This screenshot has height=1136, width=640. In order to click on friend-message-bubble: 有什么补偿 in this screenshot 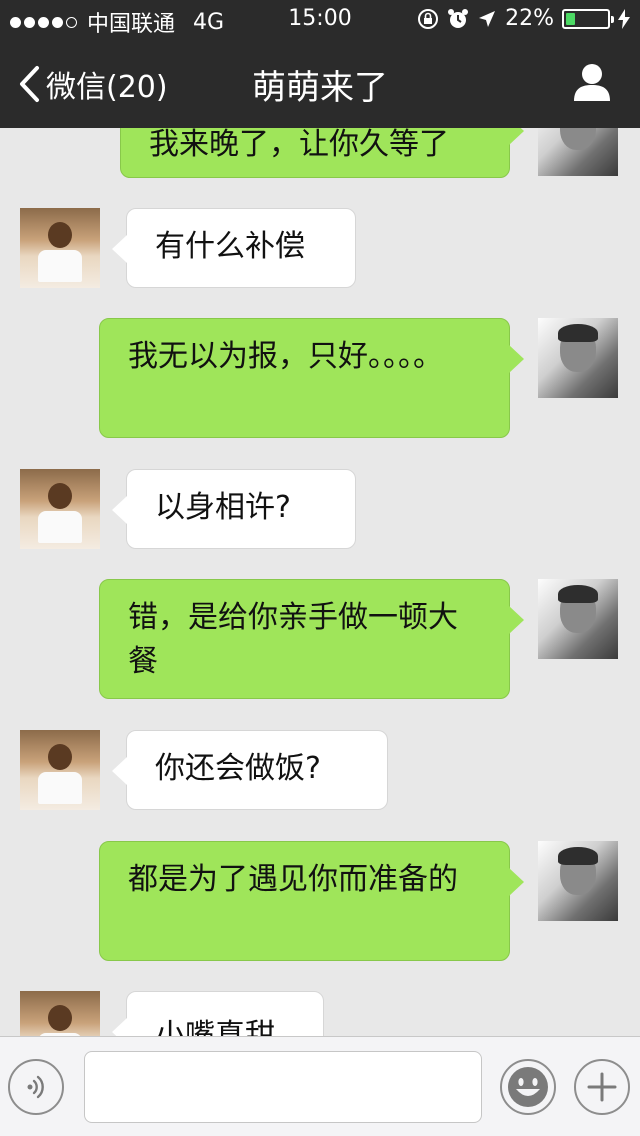, I will do `click(234, 248)`.